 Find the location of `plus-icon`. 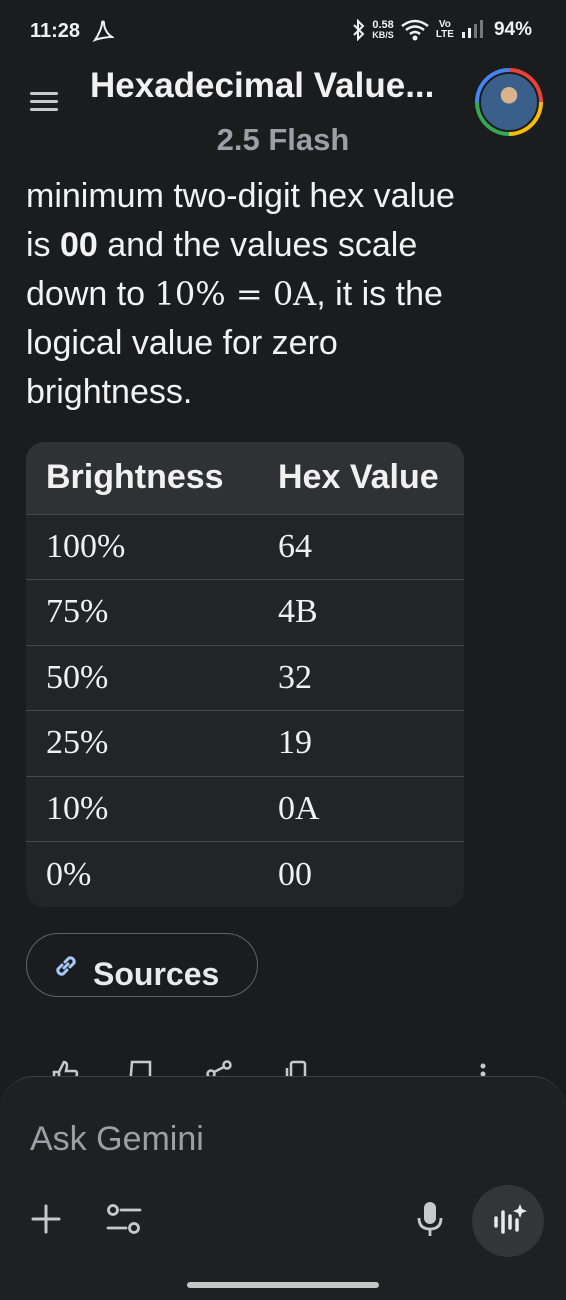

plus-icon is located at coordinates (46, 1219).